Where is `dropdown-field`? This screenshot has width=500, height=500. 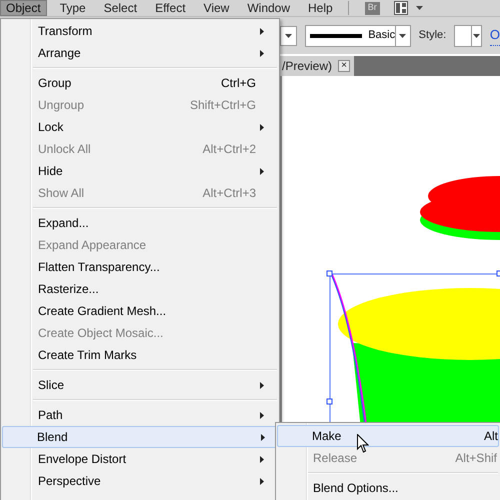 dropdown-field is located at coordinates (288, 36).